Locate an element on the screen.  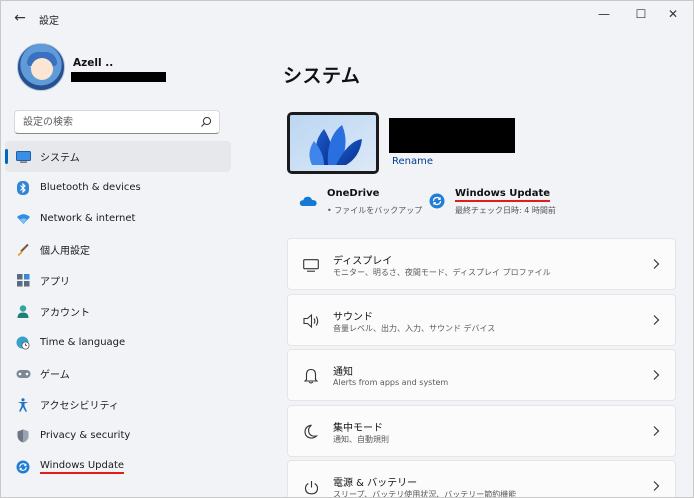
sidebar-item-network: Network & internet is located at coordinates (118, 218).